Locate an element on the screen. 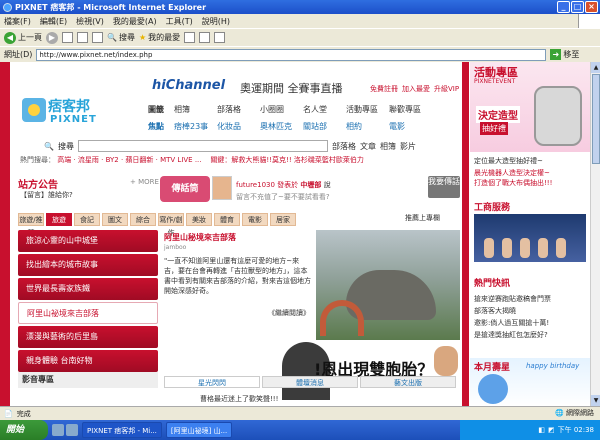 The image size is (600, 440). tab-general: 綜合 is located at coordinates (143, 219).